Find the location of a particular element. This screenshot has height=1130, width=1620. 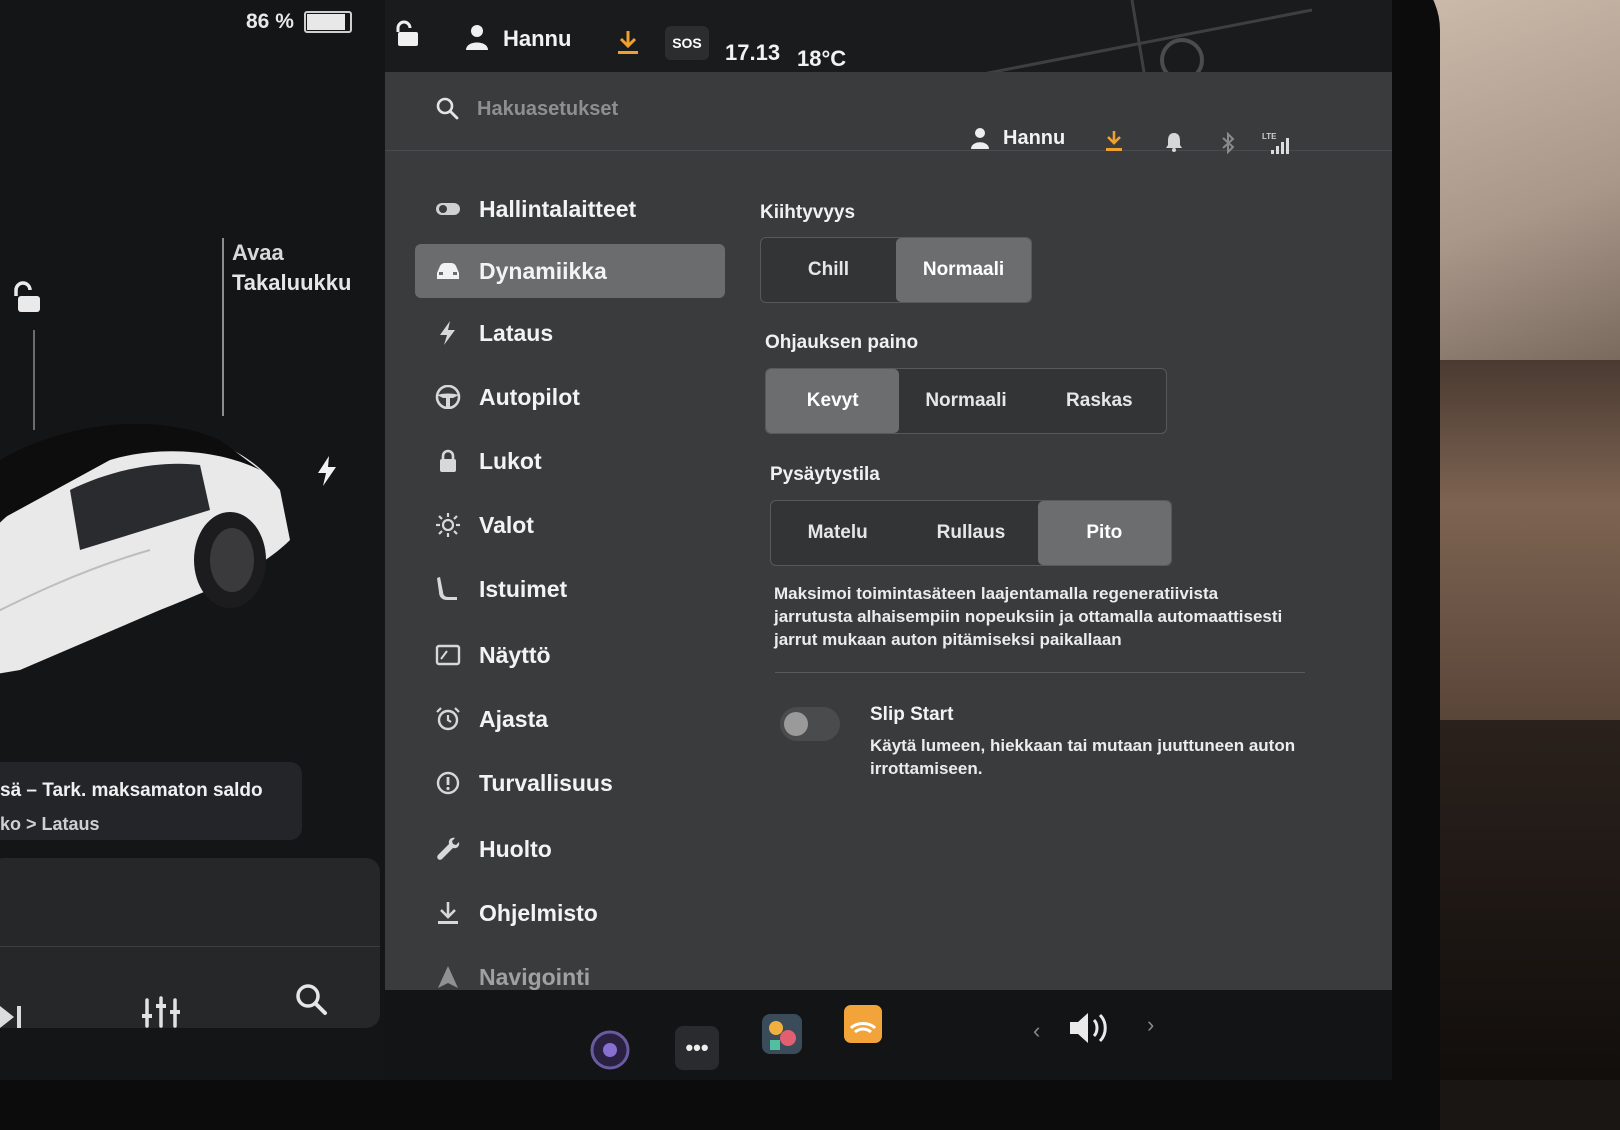

unlock-icon is located at coordinates (30, 298).